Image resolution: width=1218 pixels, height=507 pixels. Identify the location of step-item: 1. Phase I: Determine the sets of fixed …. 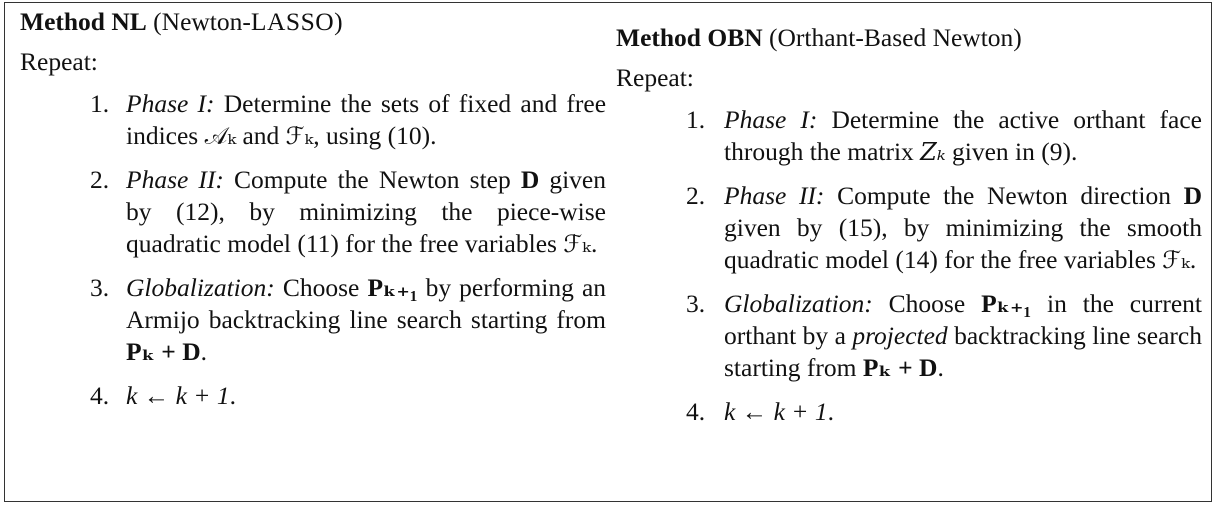
(348, 119).